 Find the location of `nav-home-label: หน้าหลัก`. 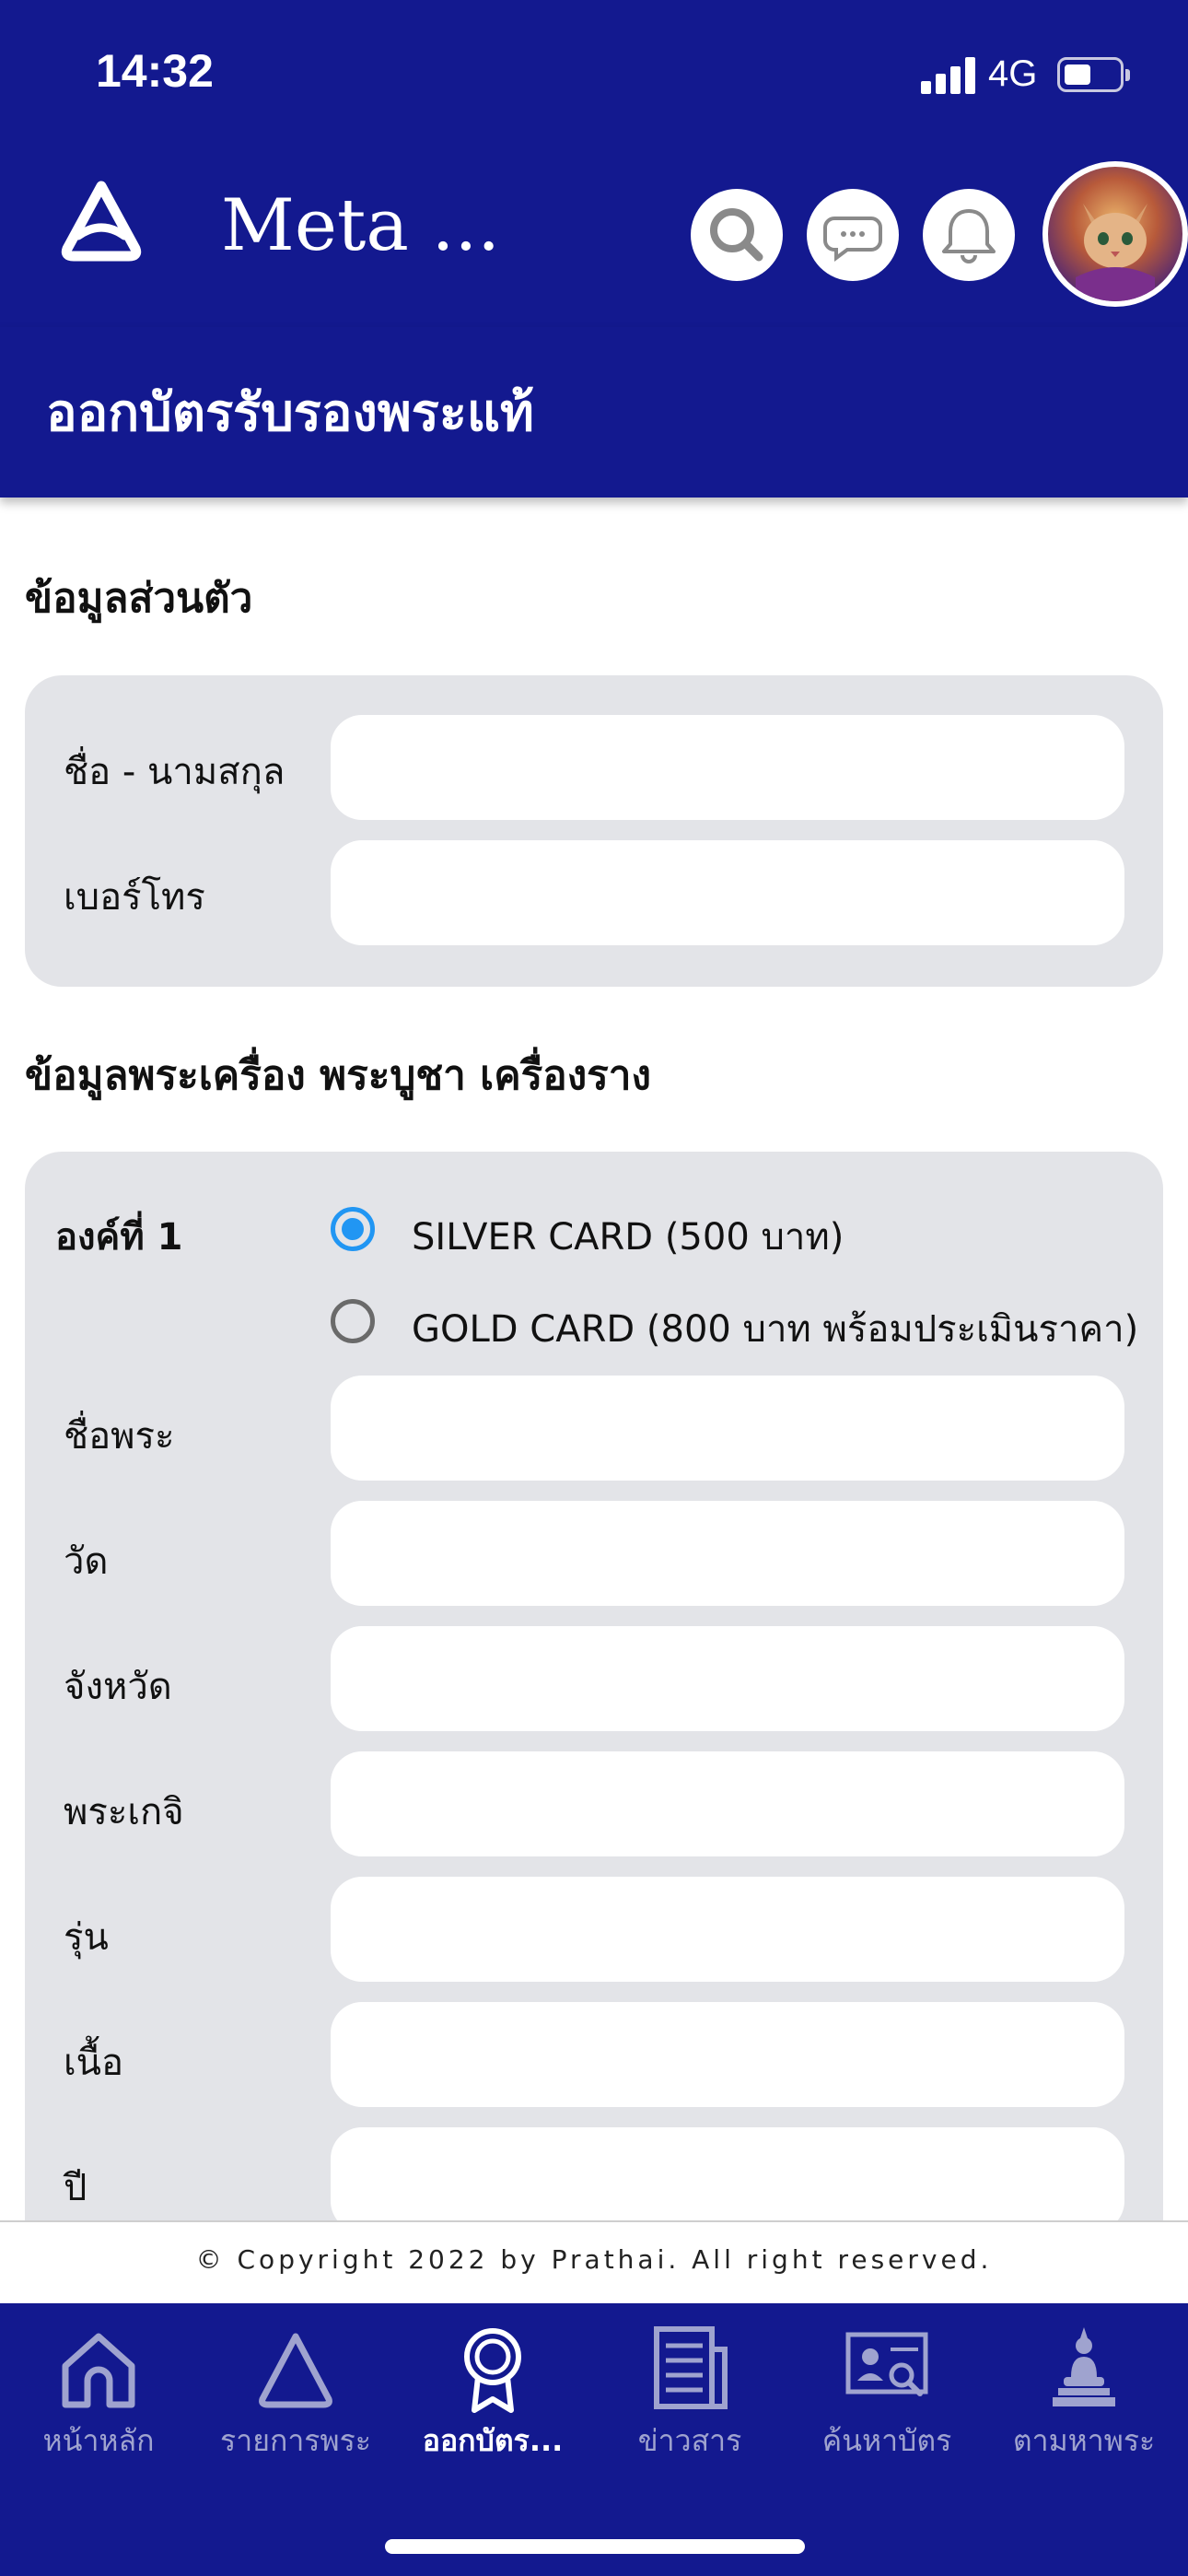

nav-home-label: หน้าหลัก is located at coordinates (98, 2440).